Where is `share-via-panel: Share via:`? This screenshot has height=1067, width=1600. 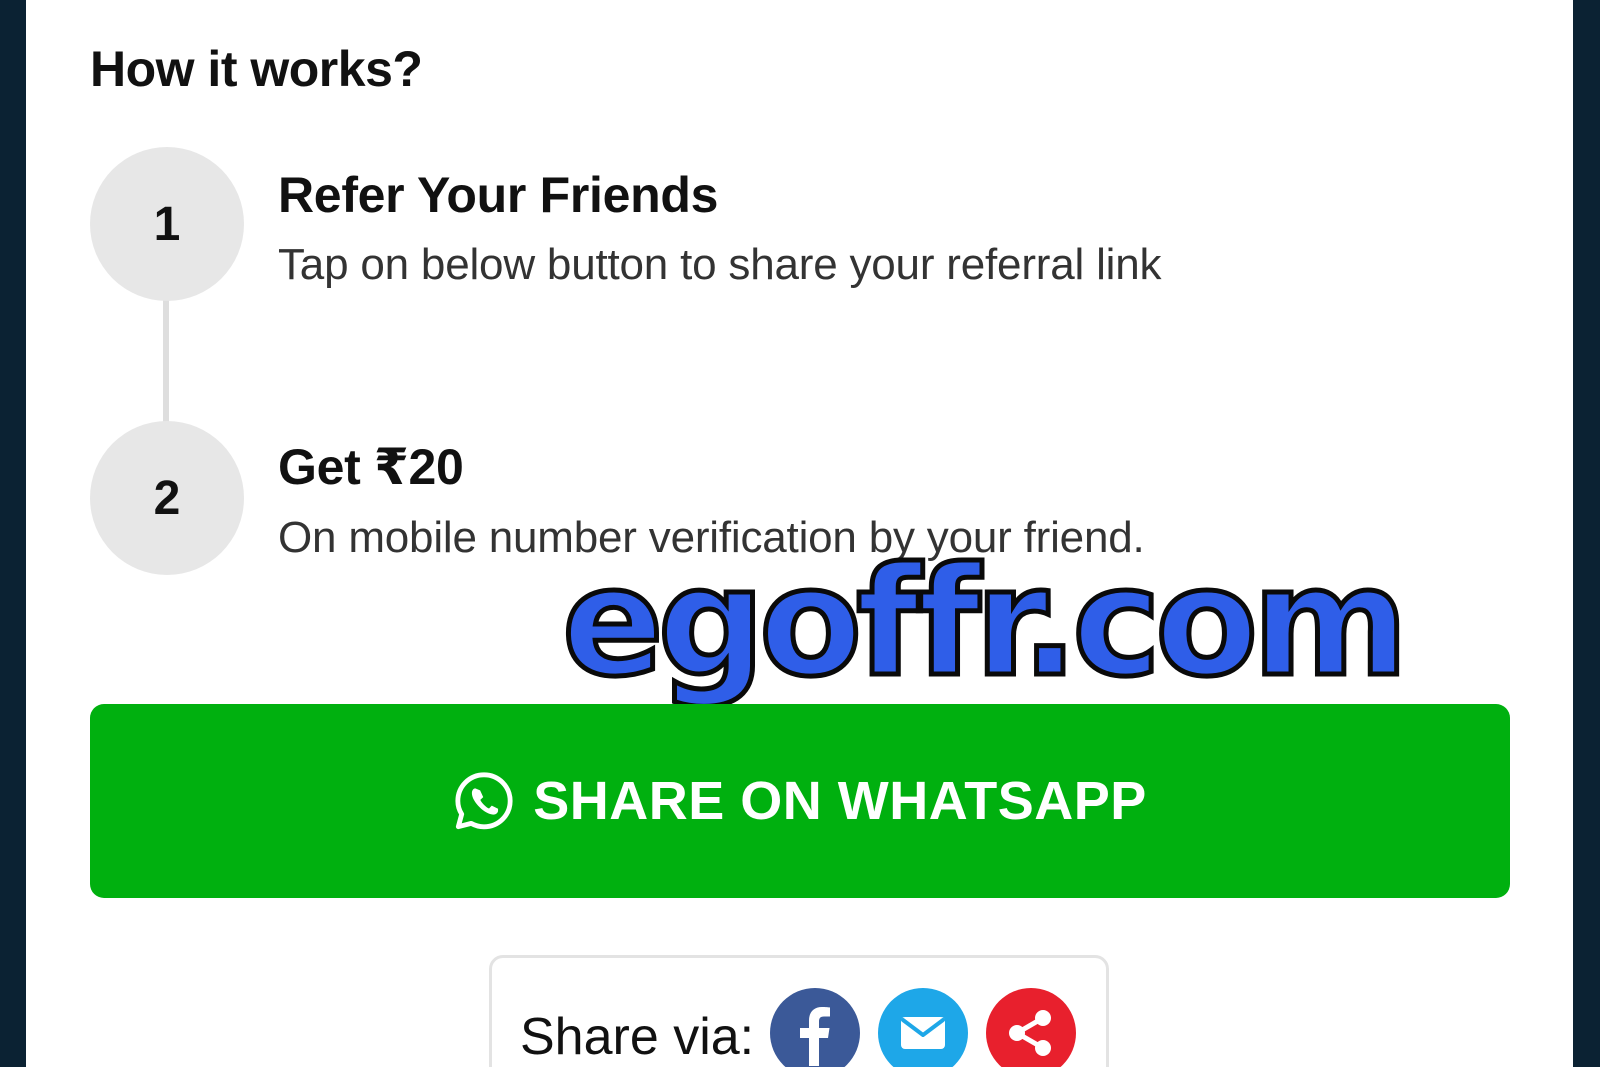 share-via-panel: Share via: is located at coordinates (799, 1011).